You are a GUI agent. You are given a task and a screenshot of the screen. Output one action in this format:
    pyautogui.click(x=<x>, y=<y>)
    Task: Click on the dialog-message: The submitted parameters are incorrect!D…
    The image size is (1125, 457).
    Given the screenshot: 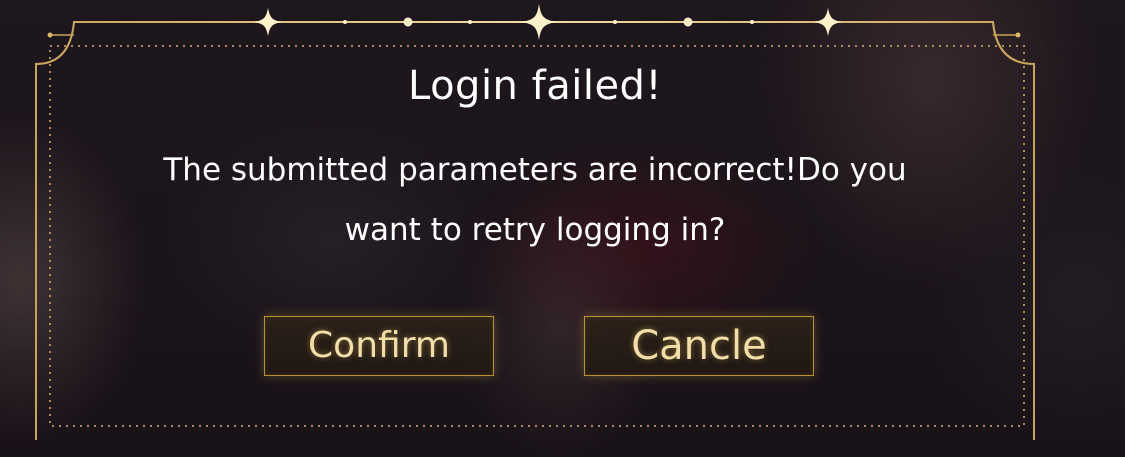 What is the action you would take?
    pyautogui.click(x=535, y=200)
    